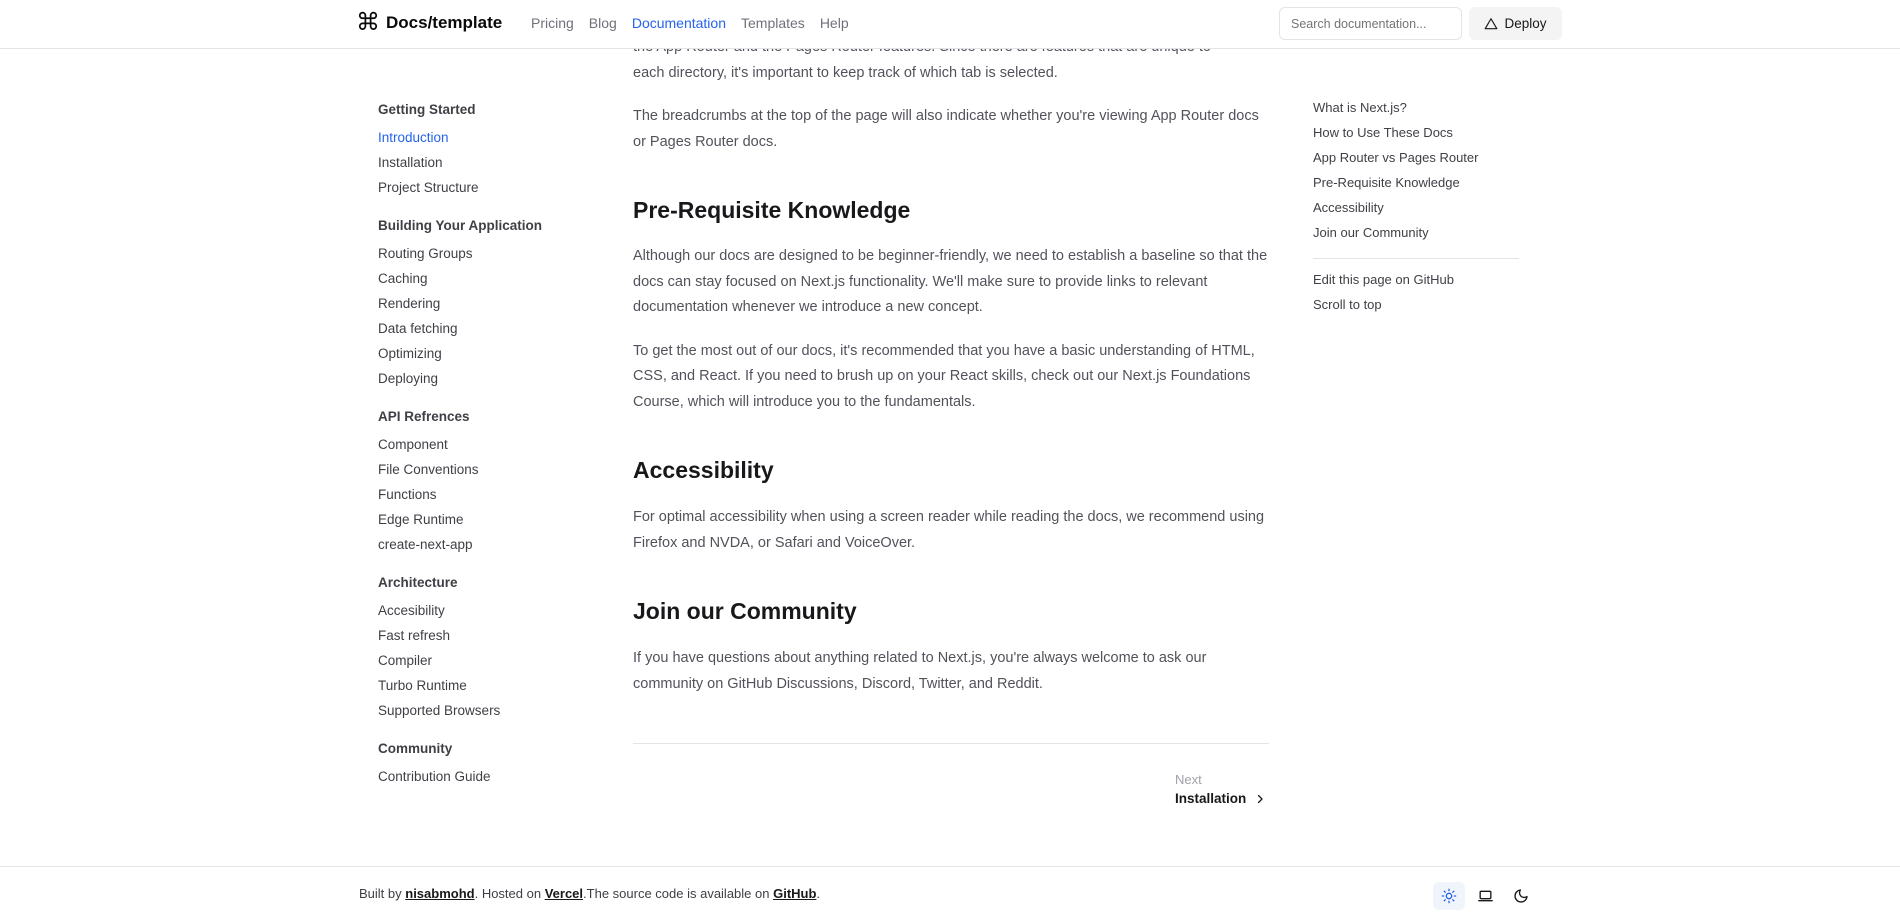 Image resolution: width=1900 pixels, height=918 pixels. I want to click on sidebar-heading: Architecture, so click(418, 582).